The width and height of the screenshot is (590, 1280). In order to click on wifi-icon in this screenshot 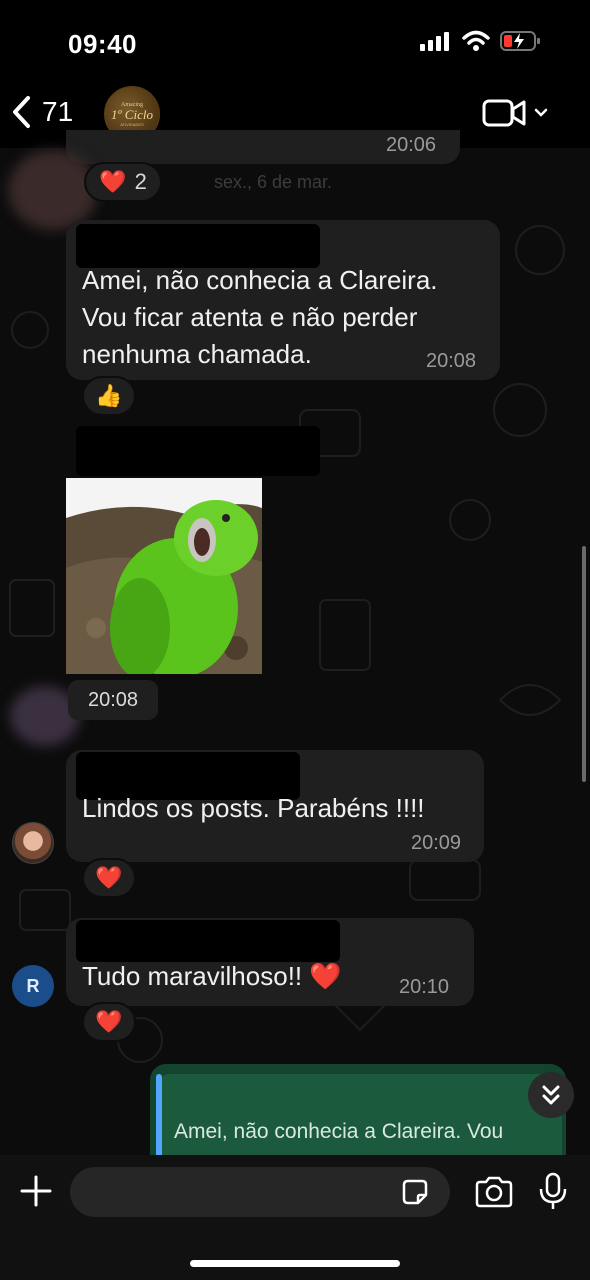, I will do `click(476, 40)`.